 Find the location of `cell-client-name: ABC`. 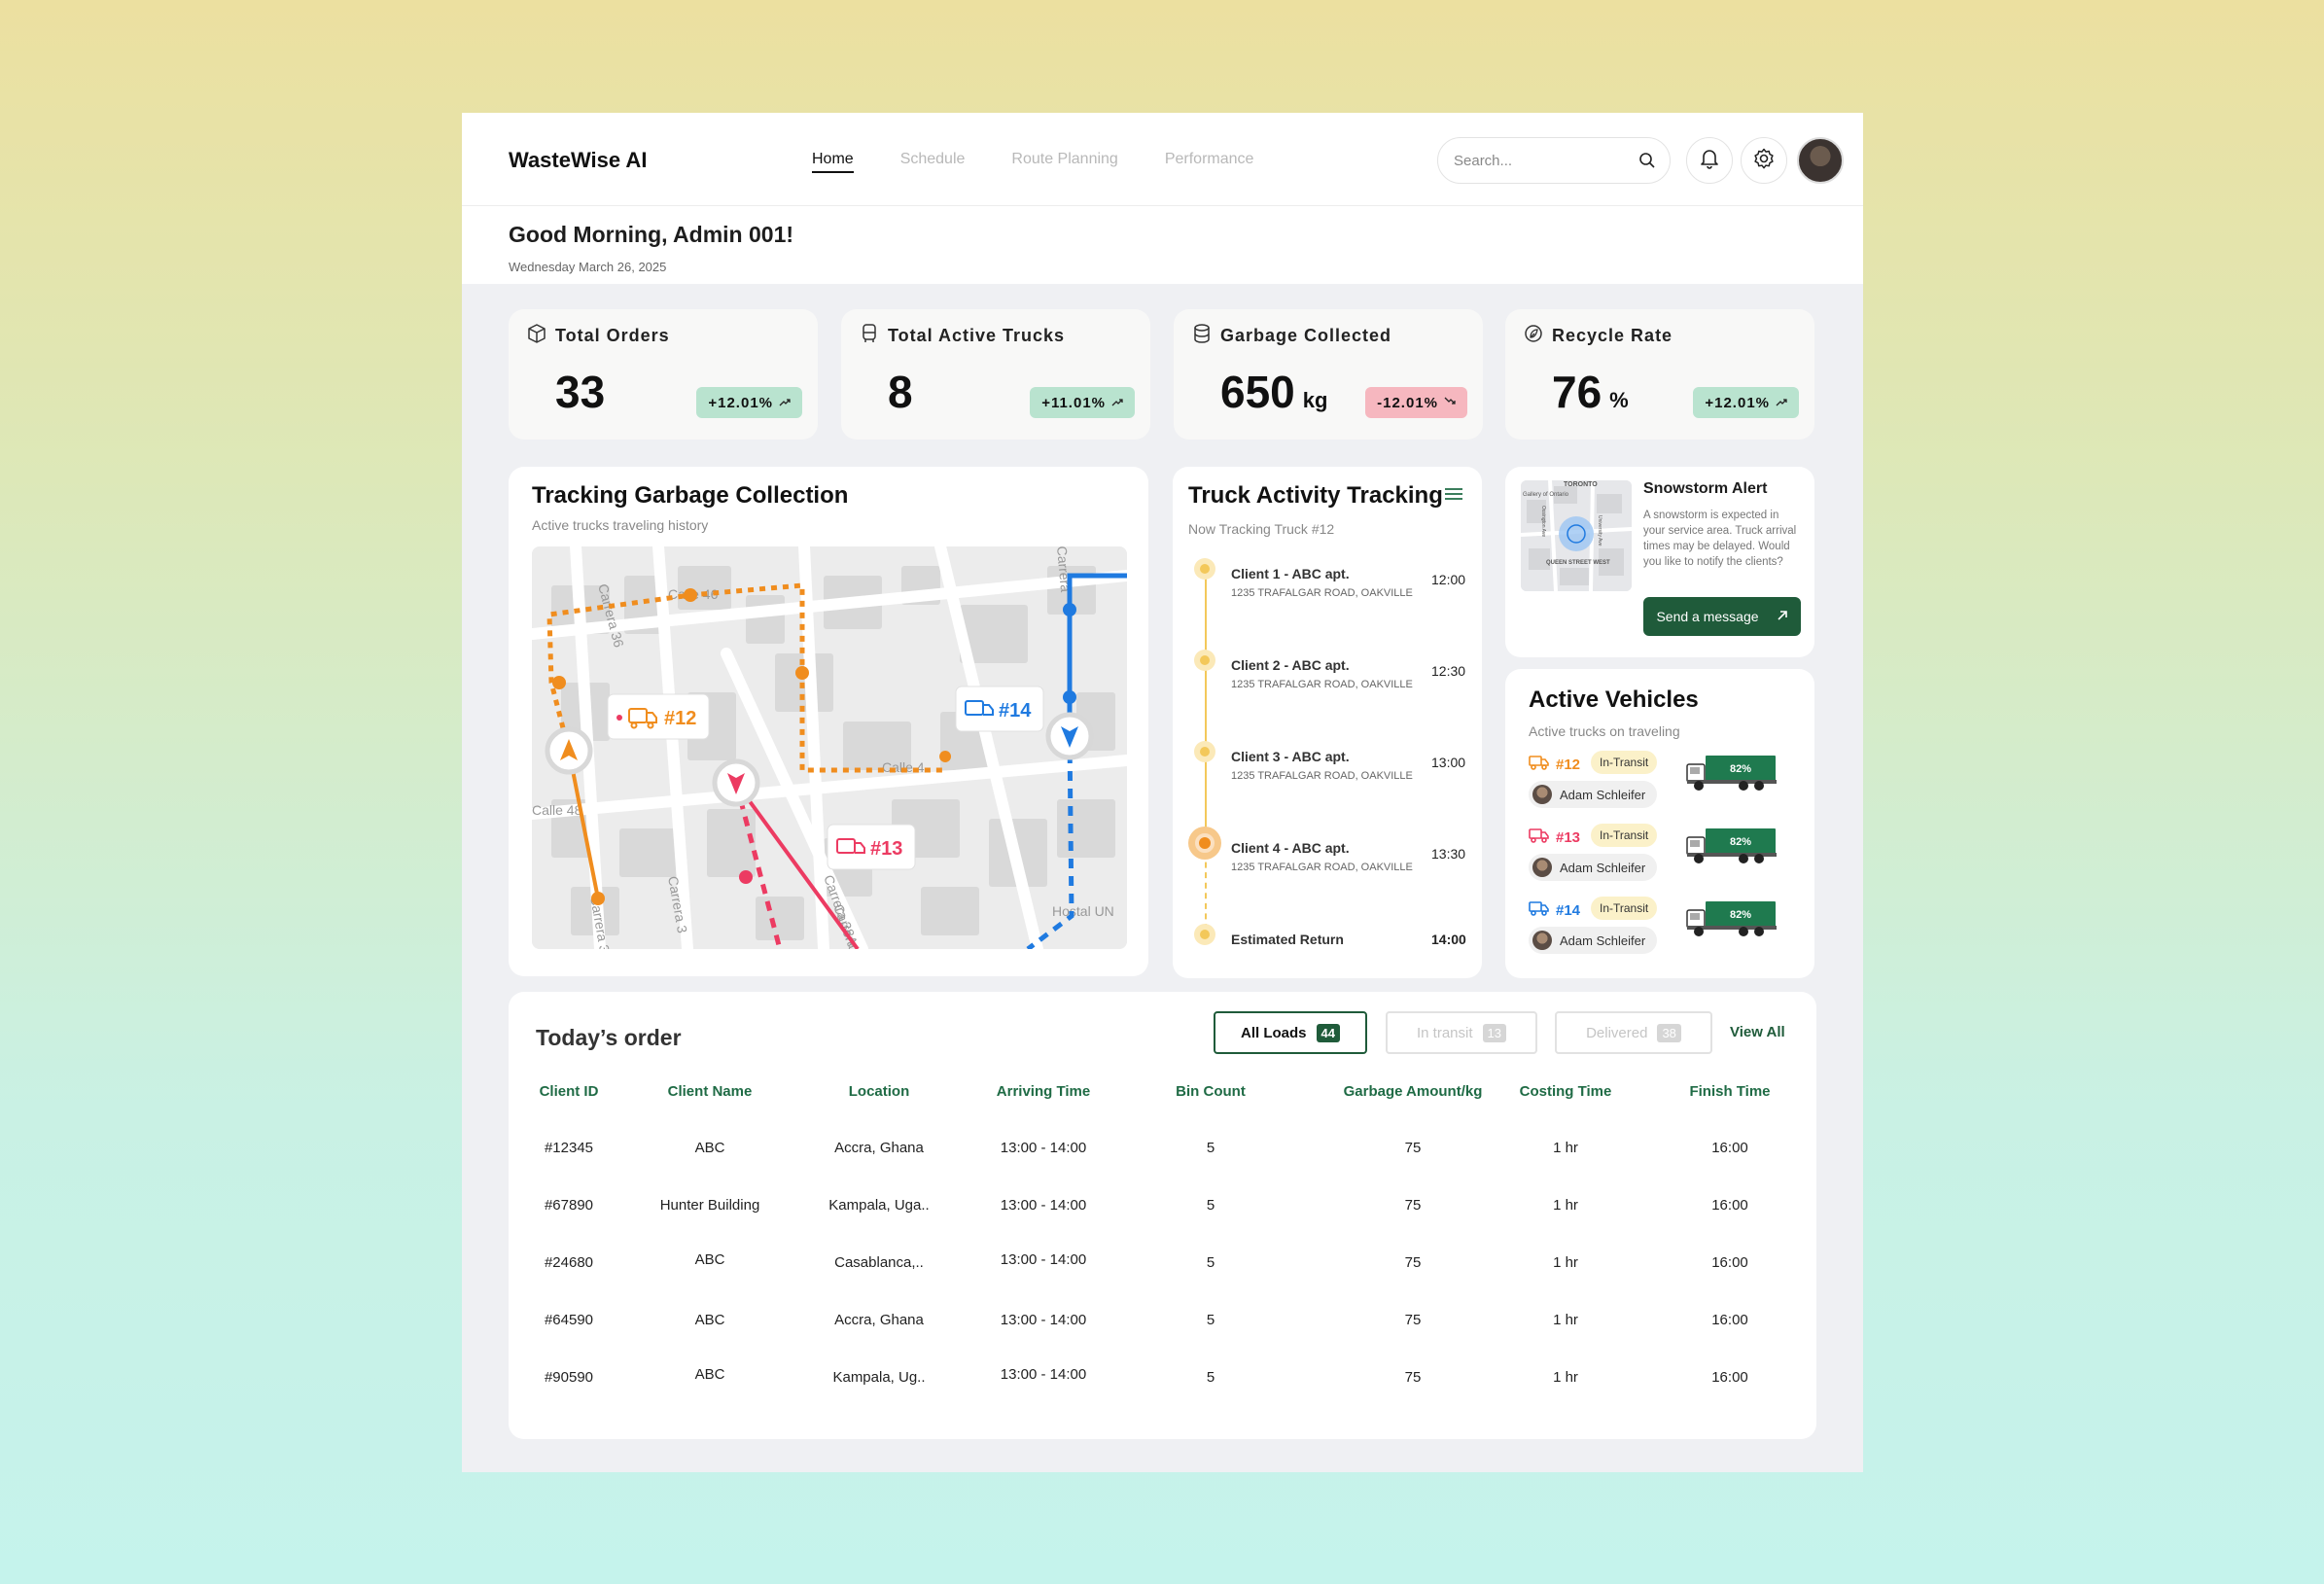

cell-client-name: ABC is located at coordinates (709, 1148).